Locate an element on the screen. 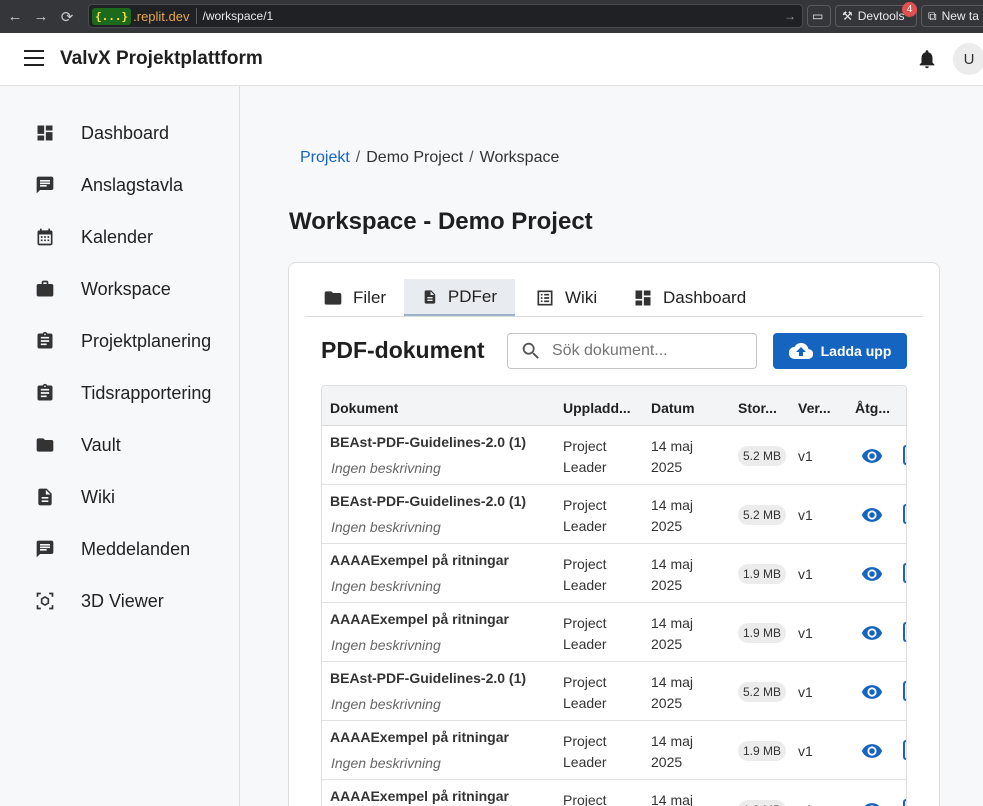 The width and height of the screenshot is (983, 806). clipboard-icon is located at coordinates (45, 340).